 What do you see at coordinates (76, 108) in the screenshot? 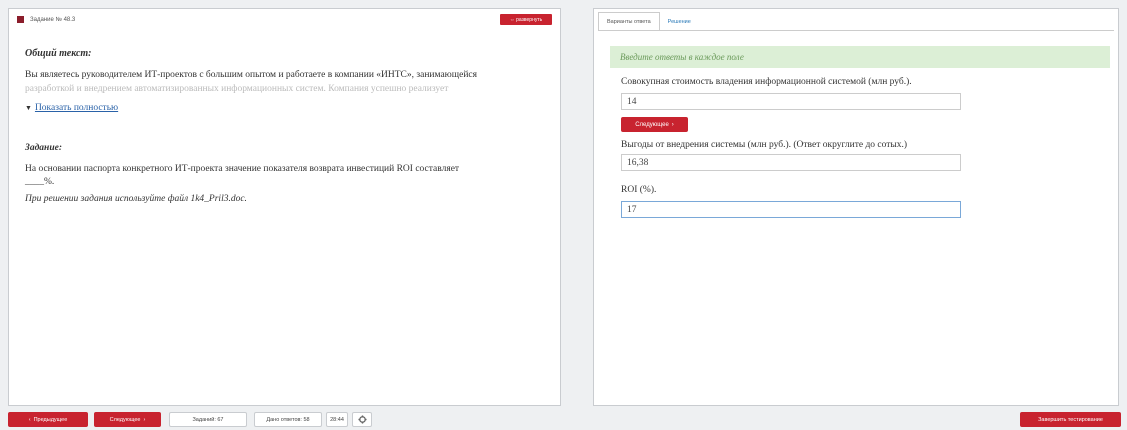
I see `show-more-label: Показать полностью` at bounding box center [76, 108].